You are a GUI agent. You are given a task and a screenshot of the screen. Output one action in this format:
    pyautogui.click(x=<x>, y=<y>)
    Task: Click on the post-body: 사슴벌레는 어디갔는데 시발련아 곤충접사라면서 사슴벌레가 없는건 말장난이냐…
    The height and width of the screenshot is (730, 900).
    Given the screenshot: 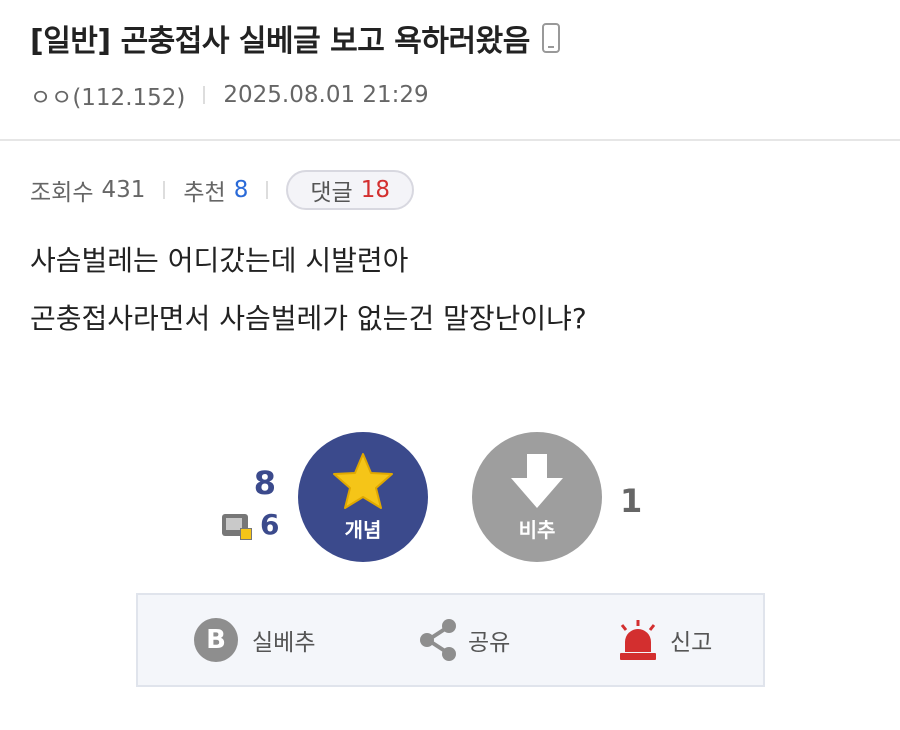 What is the action you would take?
    pyautogui.click(x=308, y=290)
    